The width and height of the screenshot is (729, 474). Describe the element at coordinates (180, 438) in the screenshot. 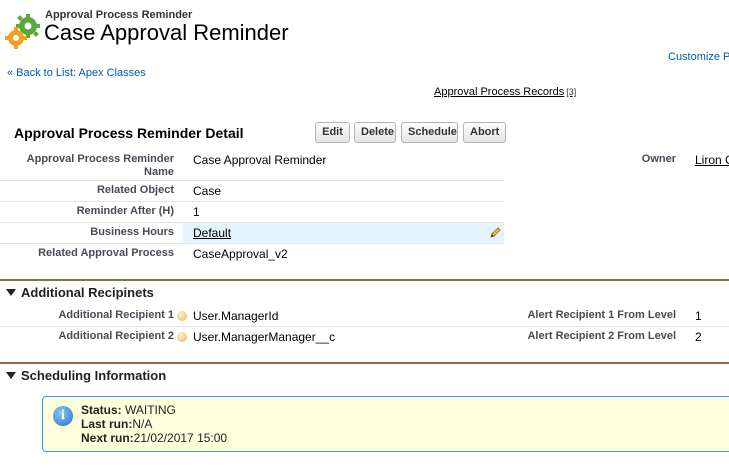

I see `next-run-value: 21/02/2017 15:00` at that location.